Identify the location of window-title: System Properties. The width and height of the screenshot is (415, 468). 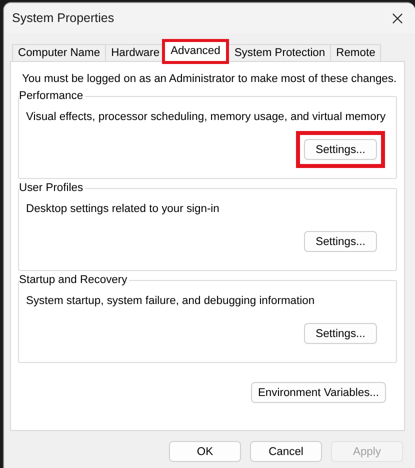
(63, 18).